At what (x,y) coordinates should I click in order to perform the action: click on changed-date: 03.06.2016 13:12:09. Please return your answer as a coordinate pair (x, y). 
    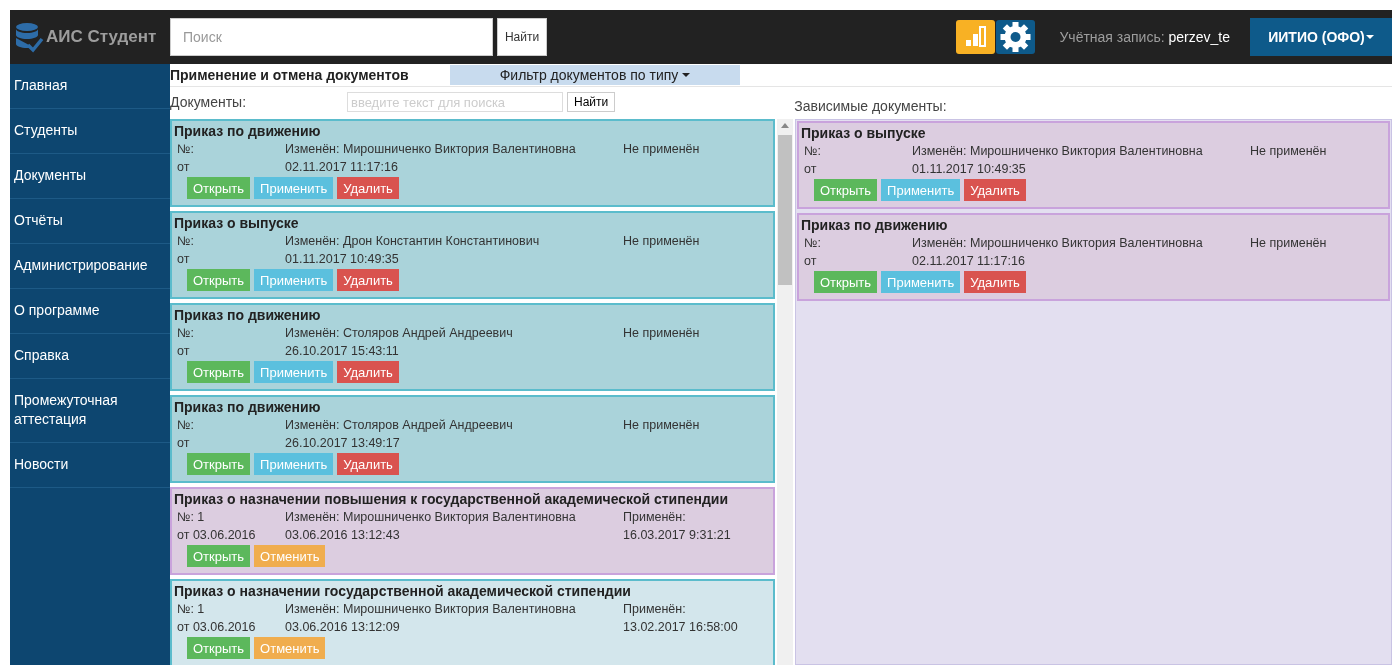
    Looking at the image, I should click on (343, 627).